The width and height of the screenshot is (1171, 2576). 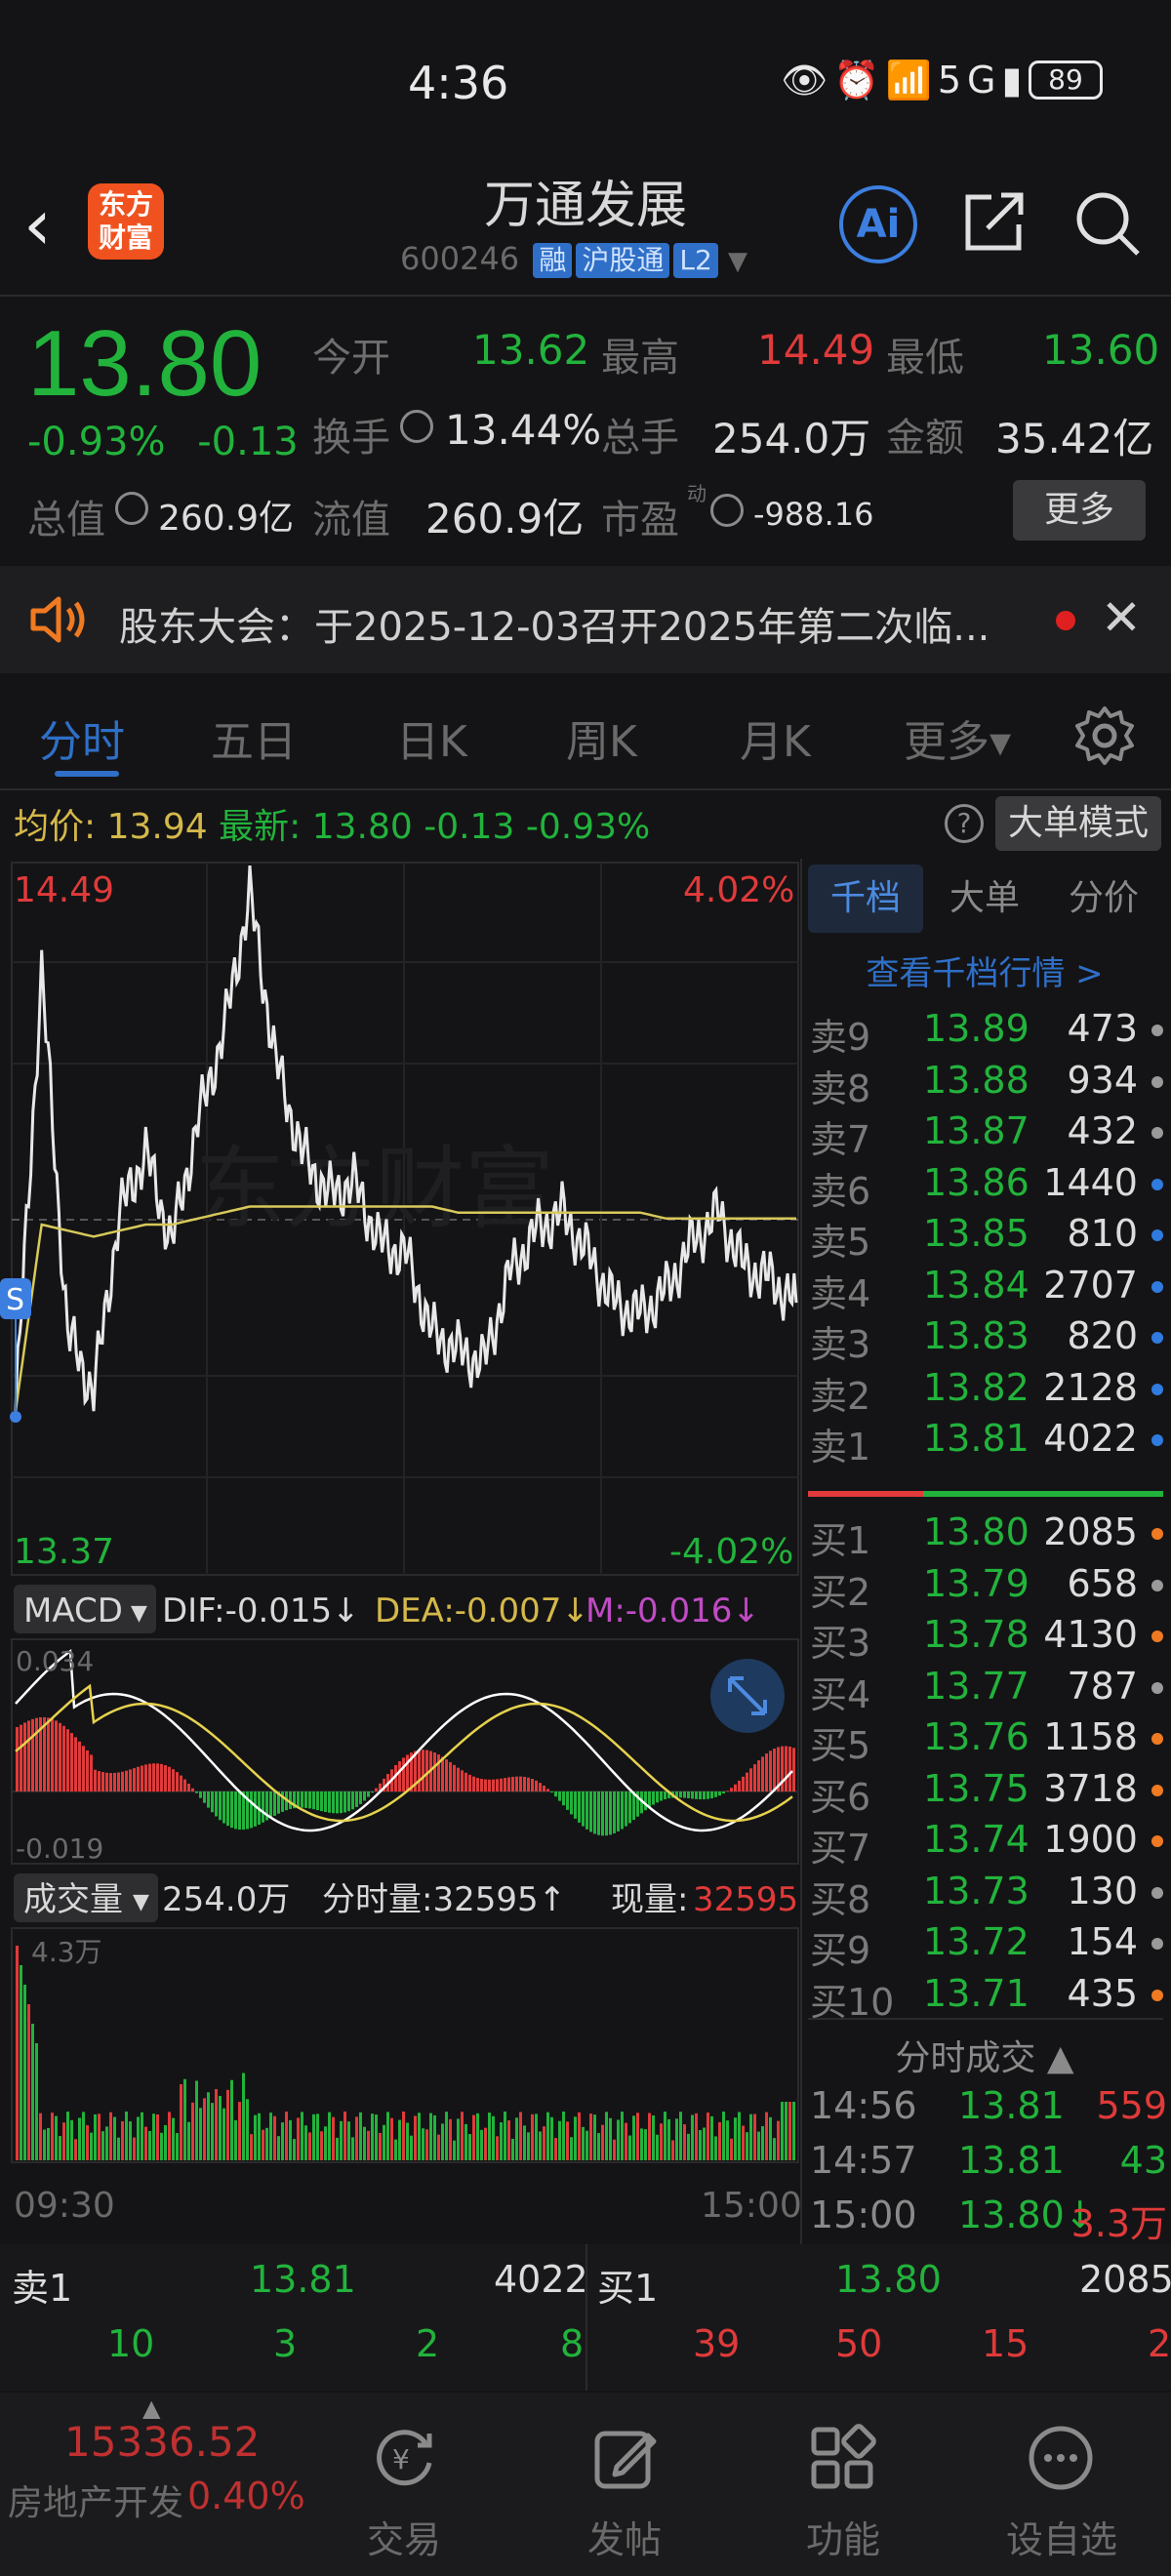 What do you see at coordinates (404, 2536) in the screenshot?
I see `nav-trade: 交易` at bounding box center [404, 2536].